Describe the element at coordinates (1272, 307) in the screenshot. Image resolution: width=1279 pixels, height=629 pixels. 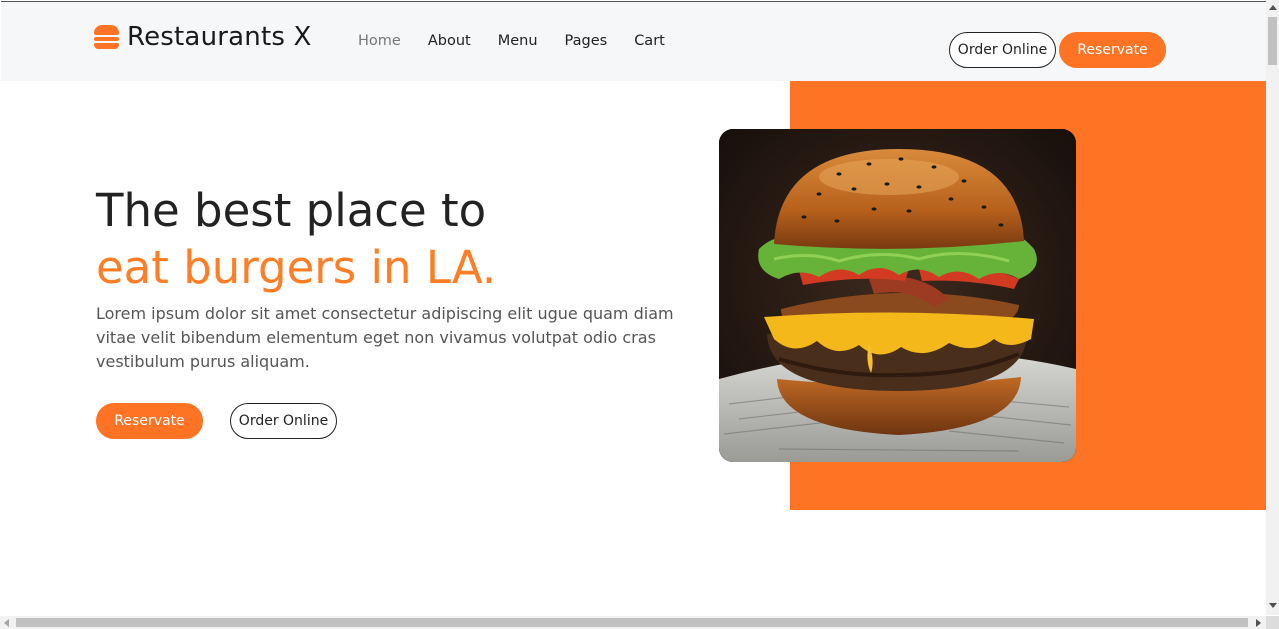
I see `vertical-scrollbar` at that location.